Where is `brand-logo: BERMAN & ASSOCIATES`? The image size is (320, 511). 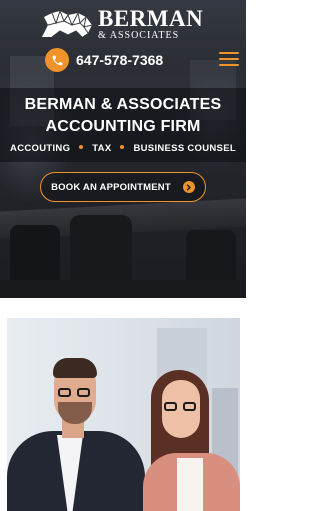
brand-logo: BERMAN & ASSOCIATES is located at coordinates (123, 24).